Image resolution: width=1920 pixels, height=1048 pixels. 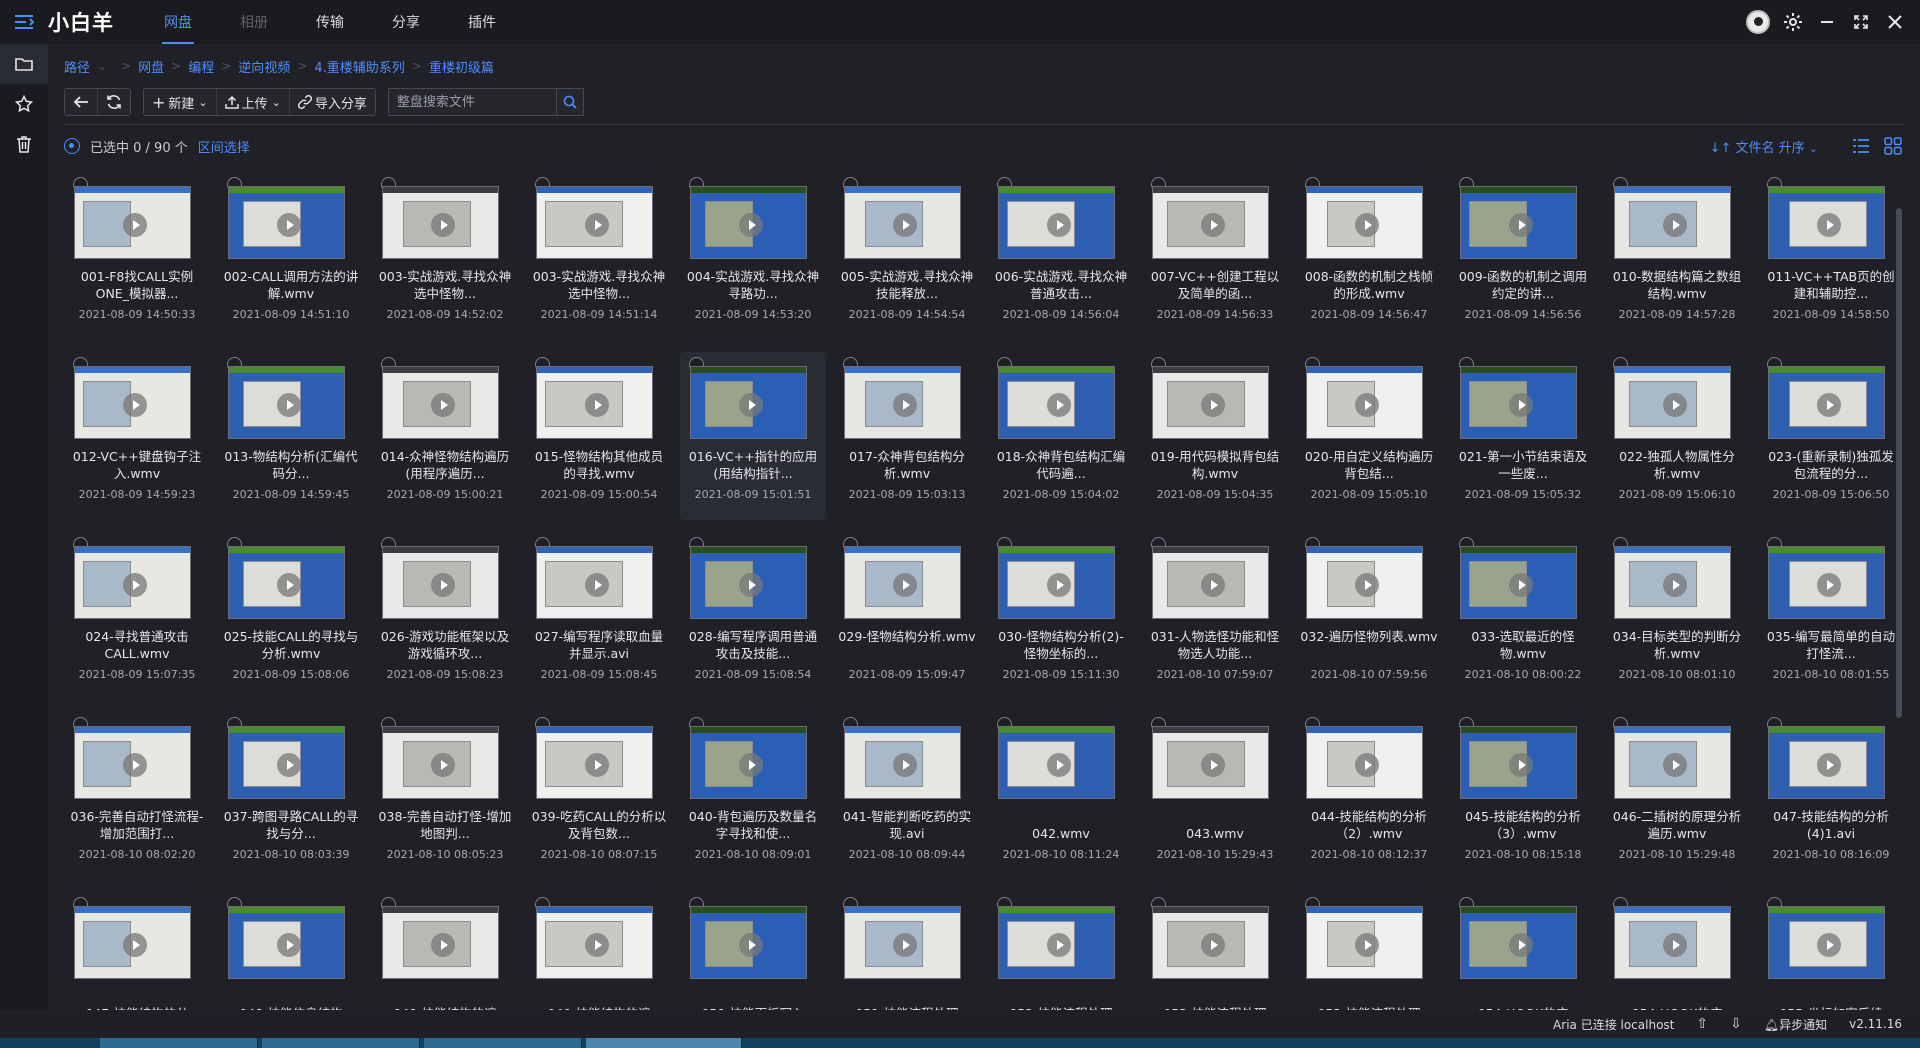 What do you see at coordinates (1827, 616) in the screenshot?
I see `file-tile: 035-编写最简单的自动打怪流... 2021-08-10 08:01:55` at bounding box center [1827, 616].